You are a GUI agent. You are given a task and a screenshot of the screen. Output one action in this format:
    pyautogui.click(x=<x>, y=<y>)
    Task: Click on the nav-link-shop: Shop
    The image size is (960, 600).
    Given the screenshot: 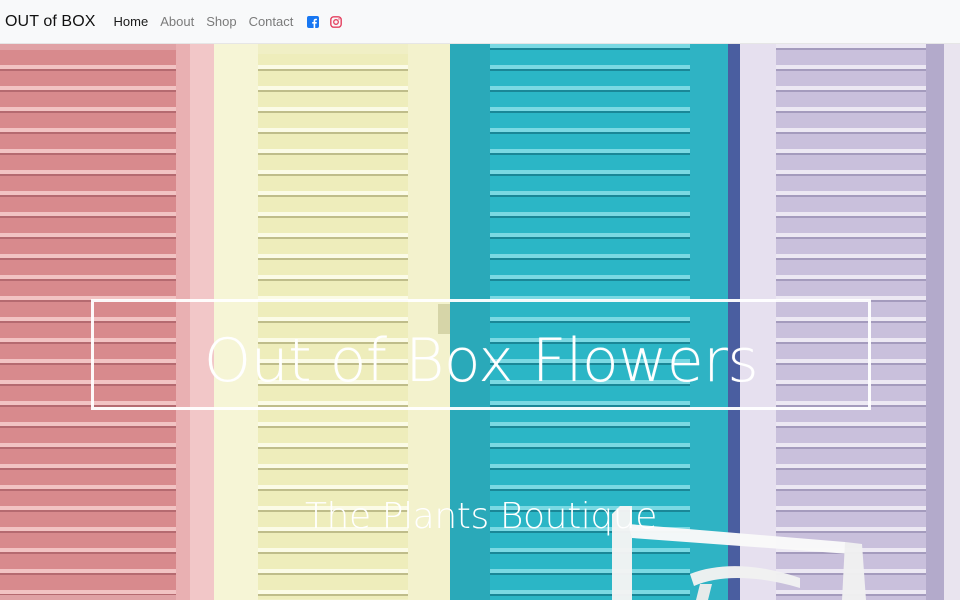 What is the action you would take?
    pyautogui.click(x=221, y=21)
    